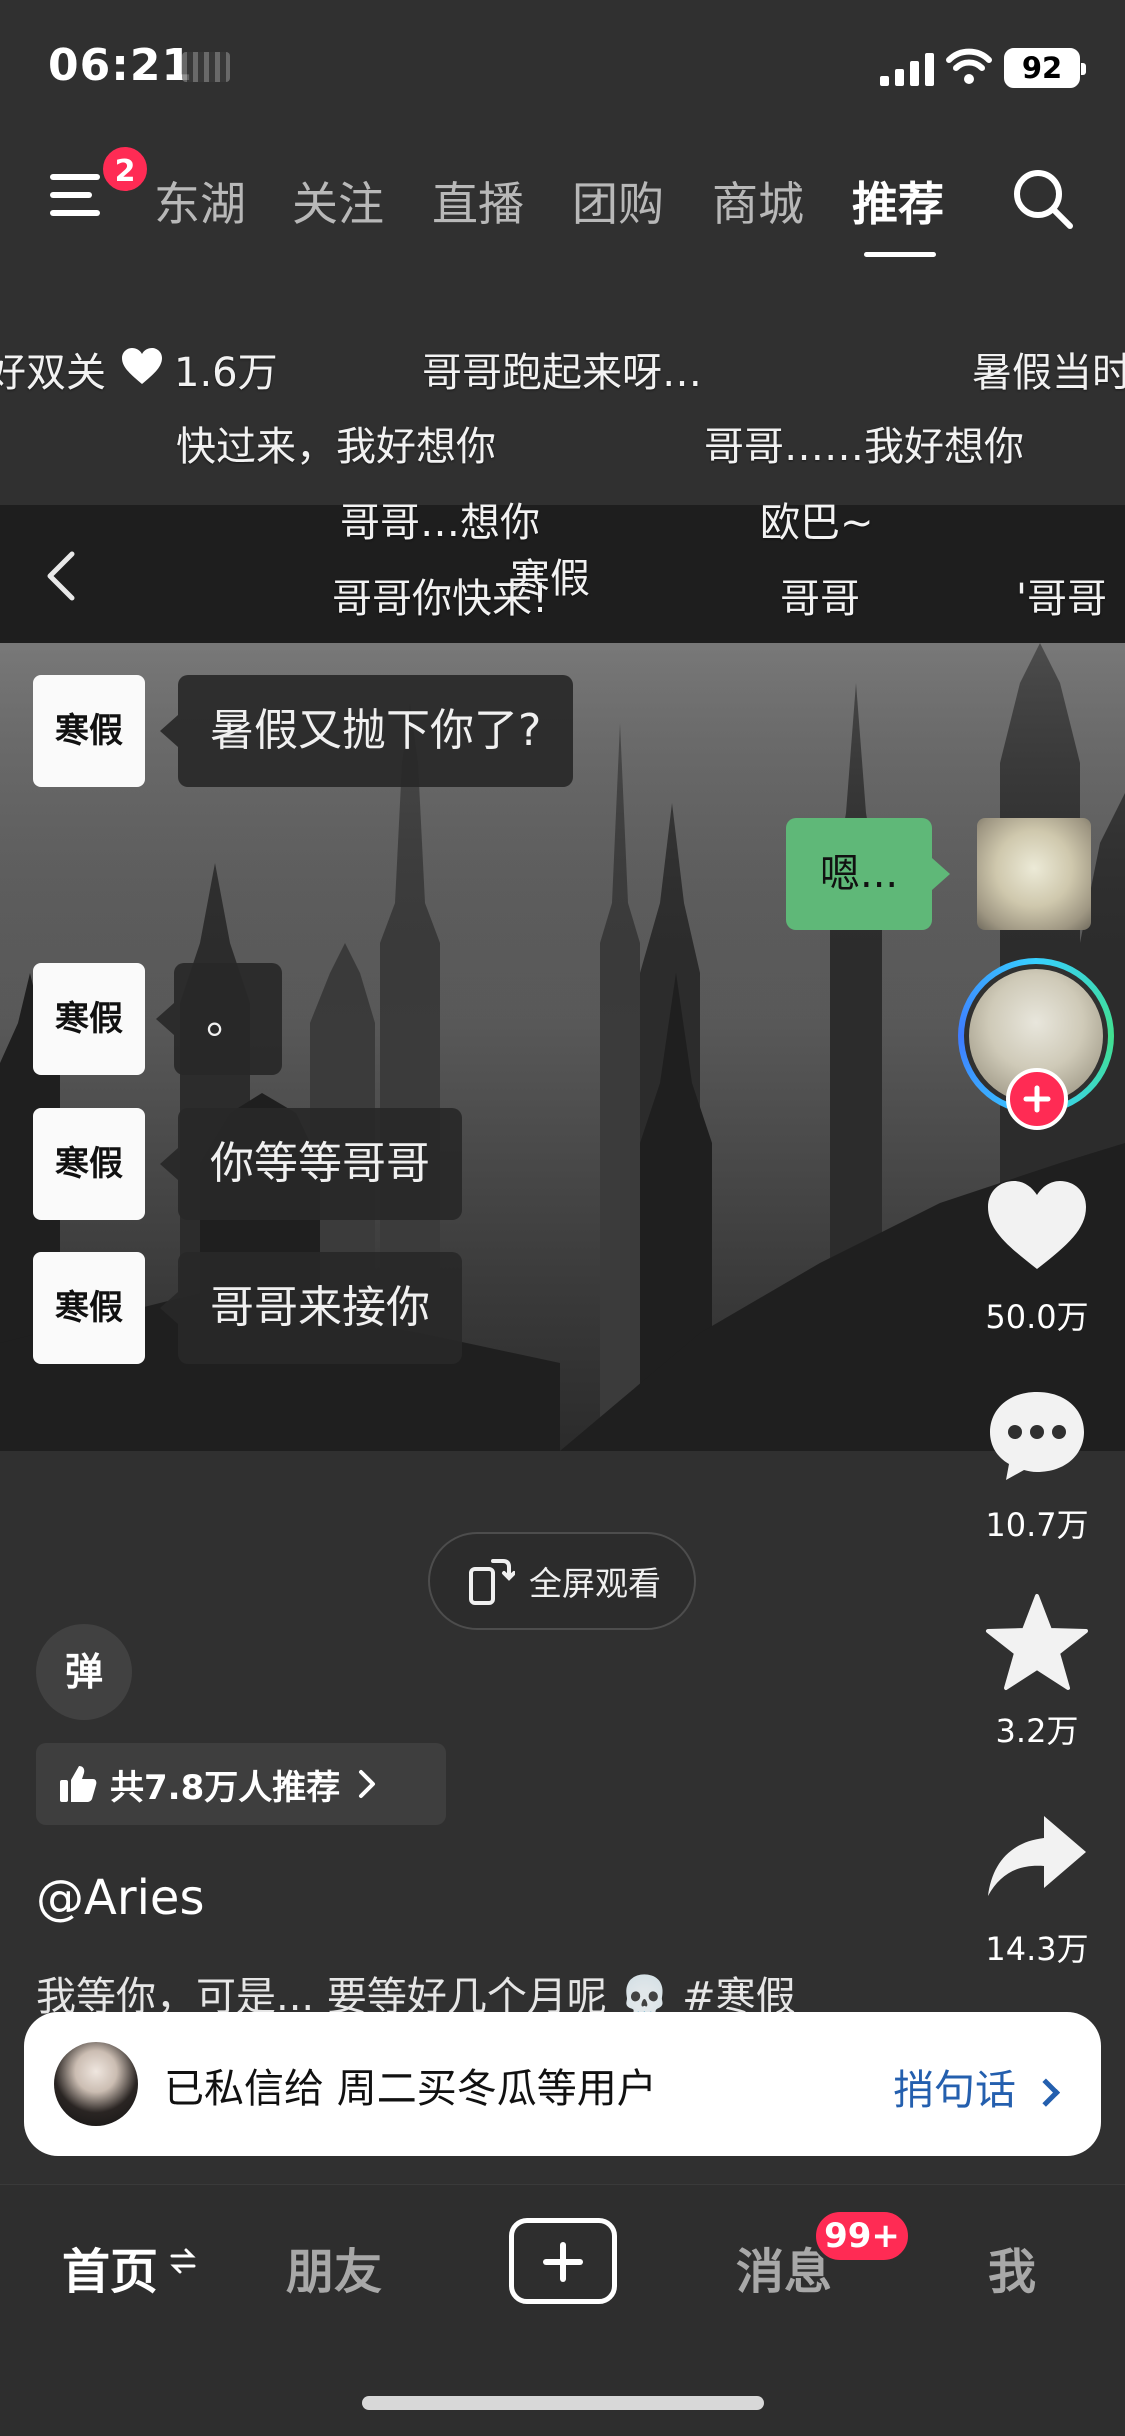 This screenshot has width=1125, height=2436. Describe the element at coordinates (862, 2236) in the screenshot. I see `messages-badge: 99+` at that location.